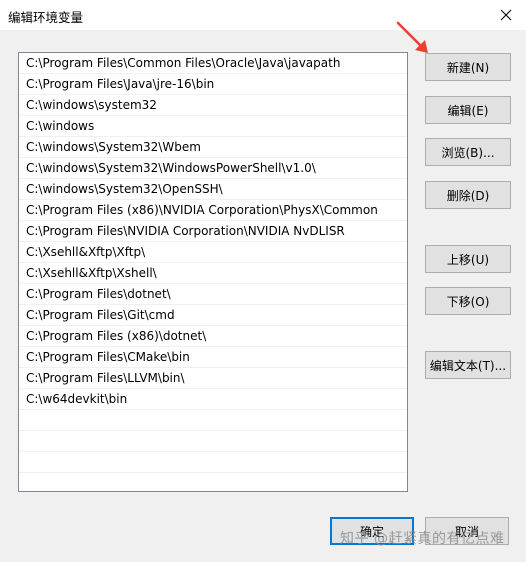 Image resolution: width=526 pixels, height=562 pixels. I want to click on list-item: C:\windows\System32\OpenSSH\, so click(213, 189).